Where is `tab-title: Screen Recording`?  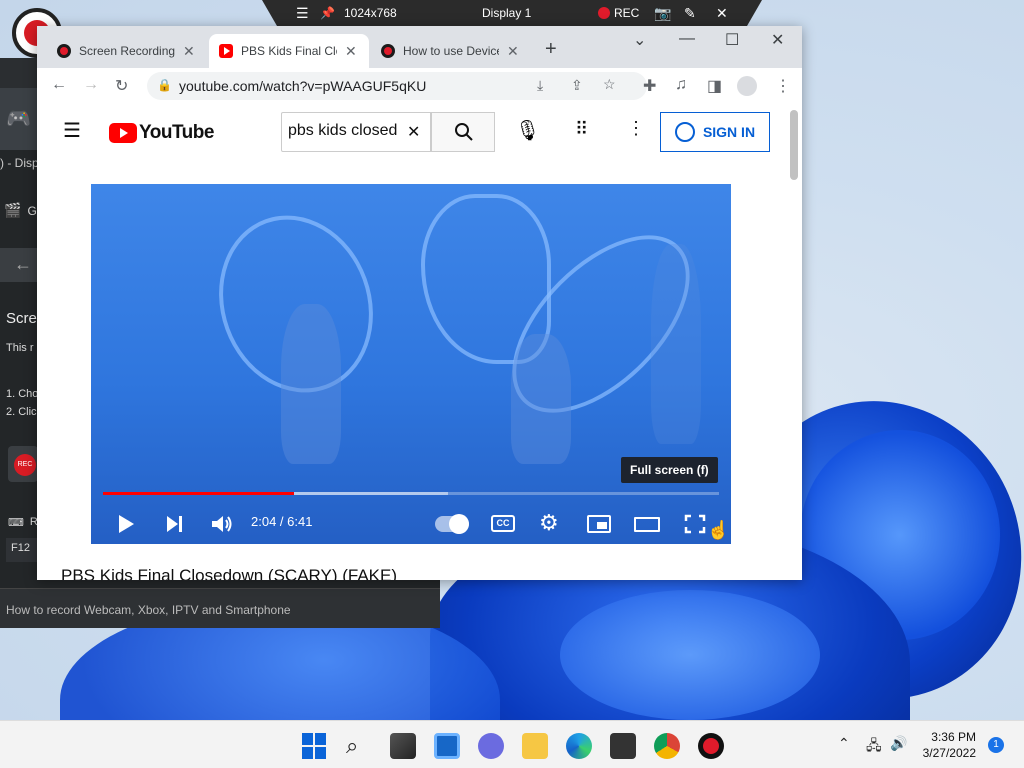
tab-title: Screen Recording is located at coordinates (127, 51).